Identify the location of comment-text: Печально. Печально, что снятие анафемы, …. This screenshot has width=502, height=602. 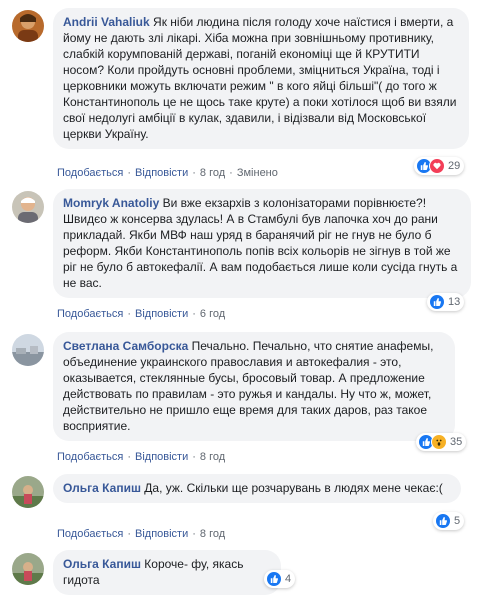
(248, 386).